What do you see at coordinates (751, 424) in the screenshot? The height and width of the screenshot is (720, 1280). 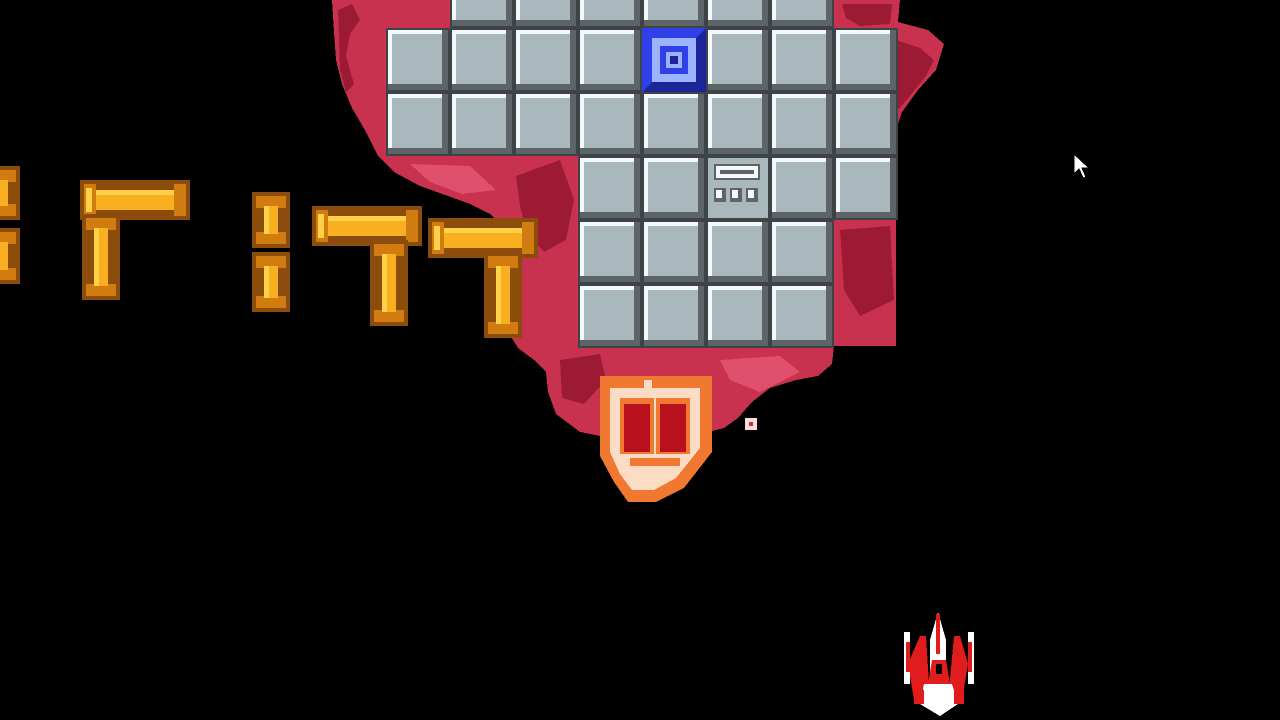 I see `enemy-bullet-icon` at bounding box center [751, 424].